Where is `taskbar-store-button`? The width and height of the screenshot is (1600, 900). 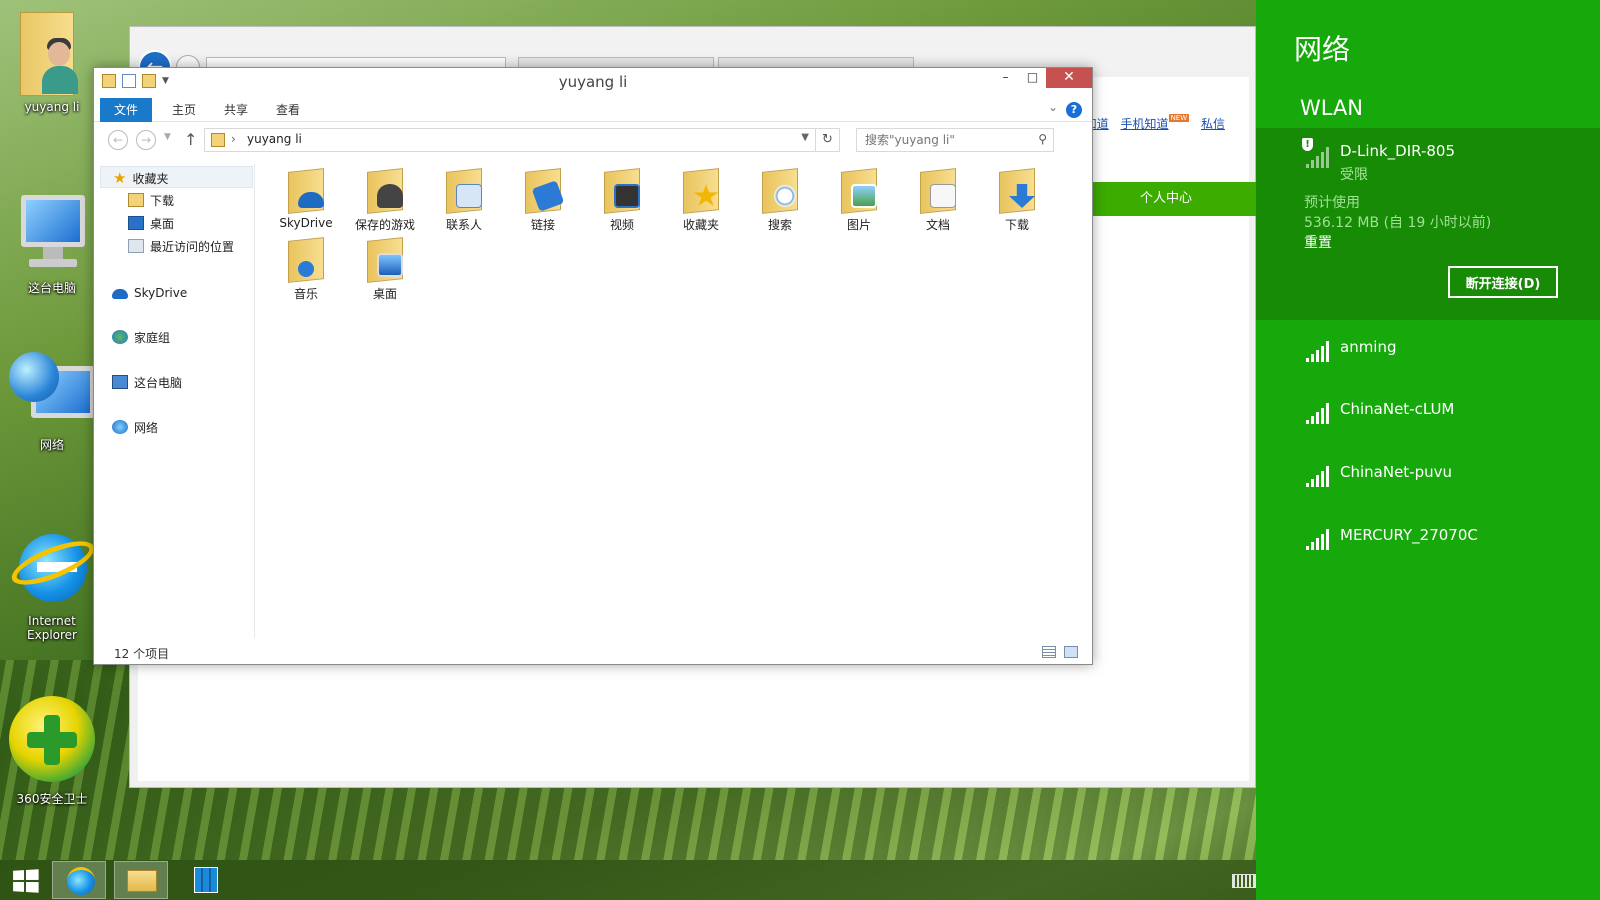
taskbar-store-button is located at coordinates (205, 880).